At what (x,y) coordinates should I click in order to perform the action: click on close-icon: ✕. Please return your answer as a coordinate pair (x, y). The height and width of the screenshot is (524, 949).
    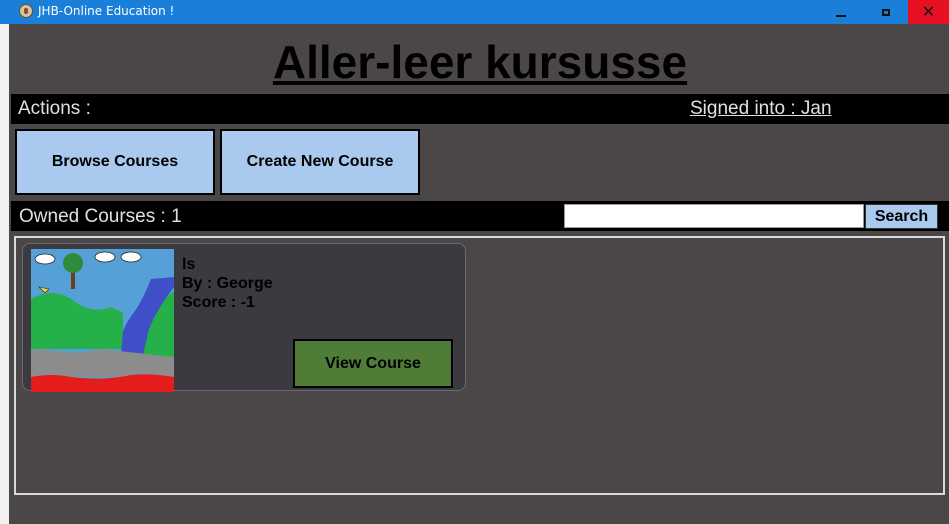
    Looking at the image, I should click on (928, 11).